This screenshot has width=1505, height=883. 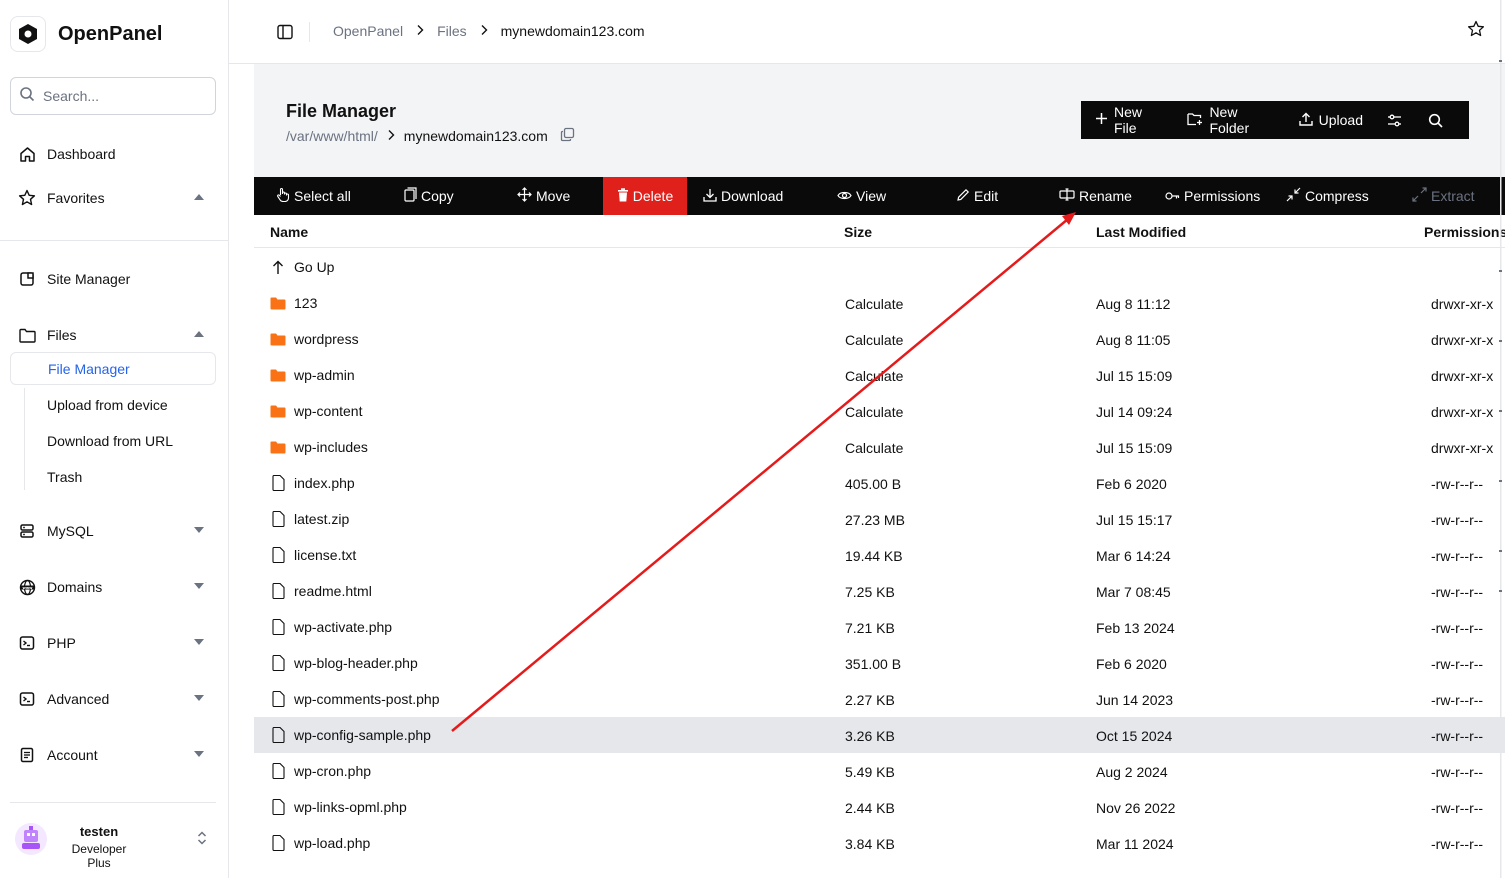 I want to click on extract-button: Extract, so click(x=1443, y=196).